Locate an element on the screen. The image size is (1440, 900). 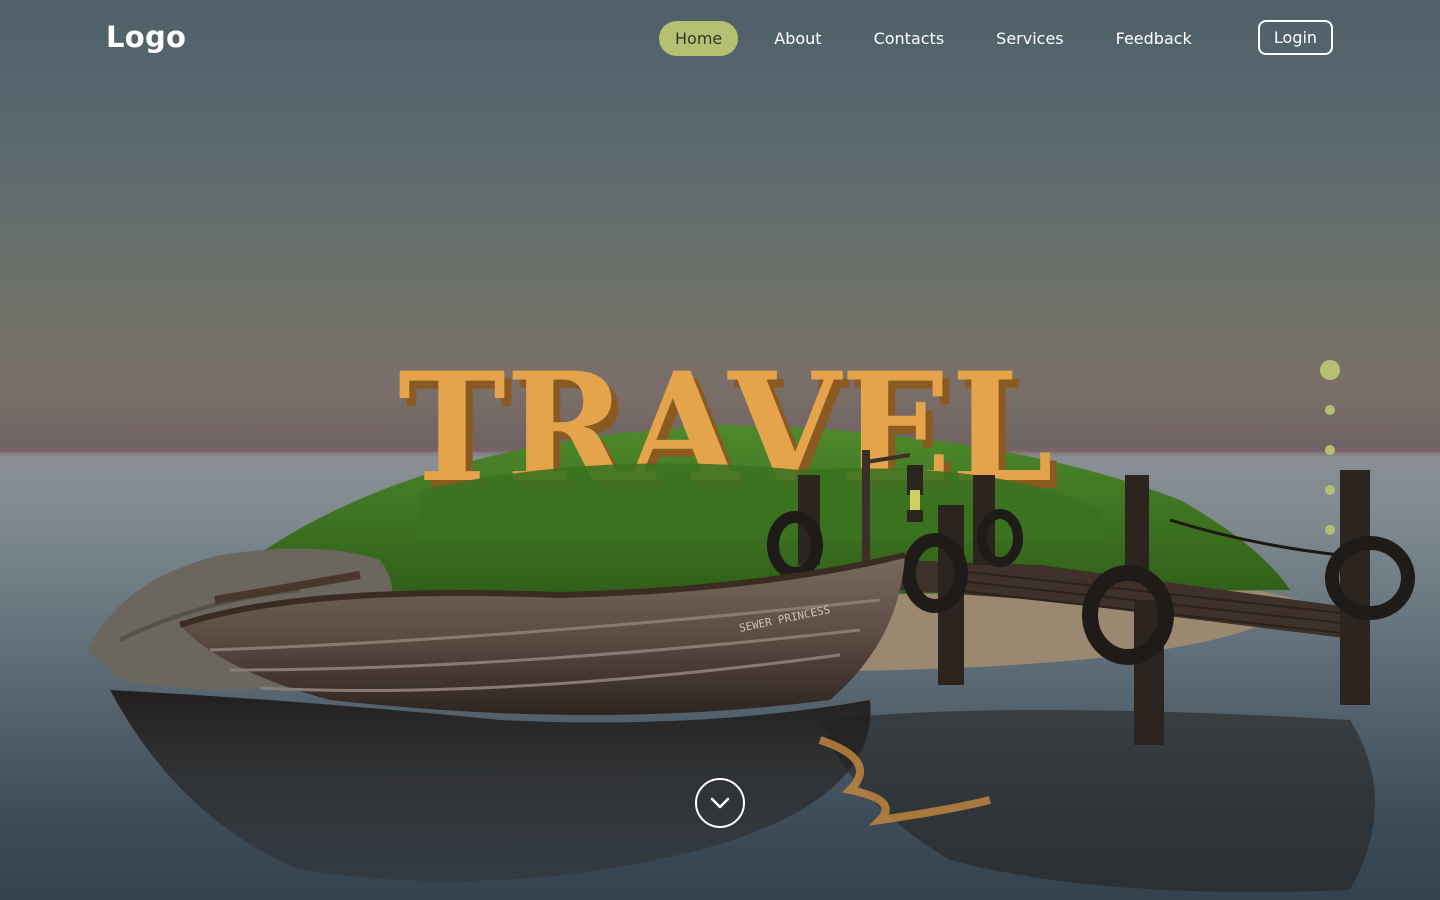
nav-contacts: Contacts is located at coordinates (909, 38).